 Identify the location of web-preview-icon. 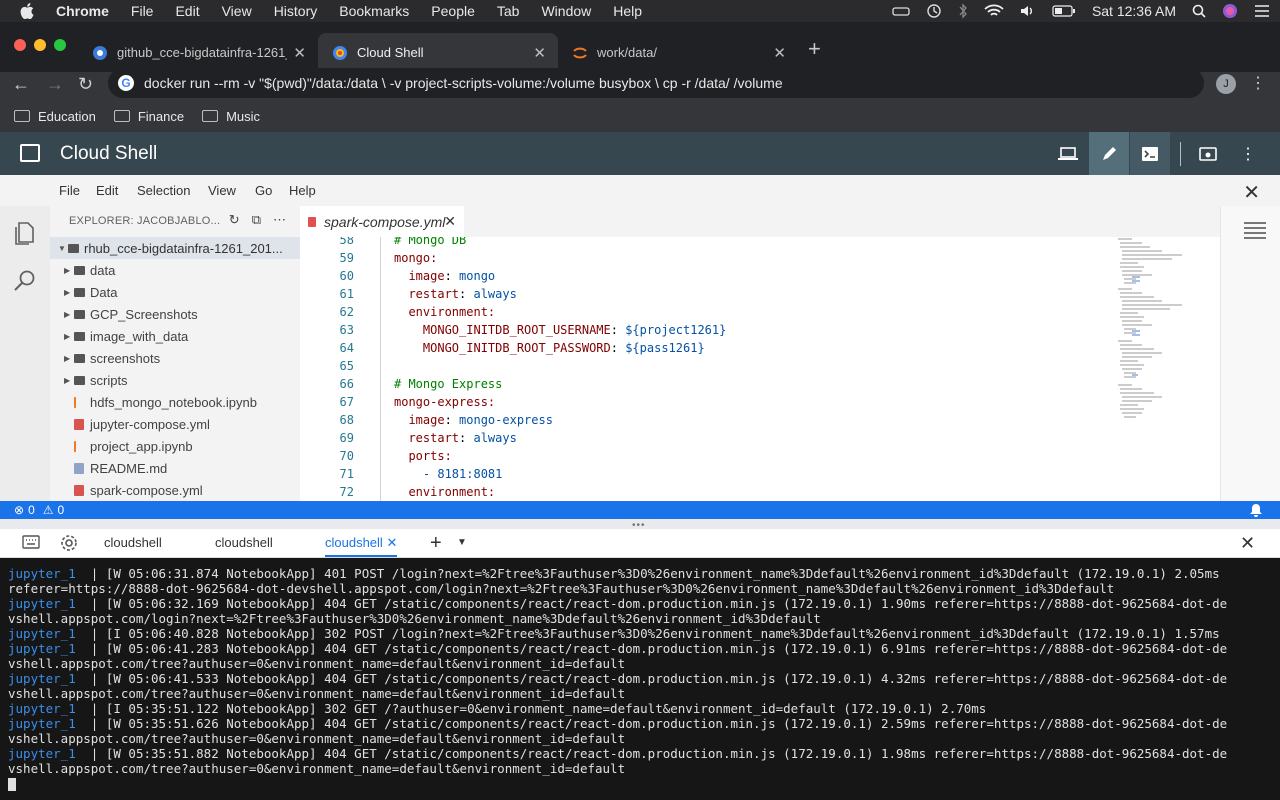
(1208, 153).